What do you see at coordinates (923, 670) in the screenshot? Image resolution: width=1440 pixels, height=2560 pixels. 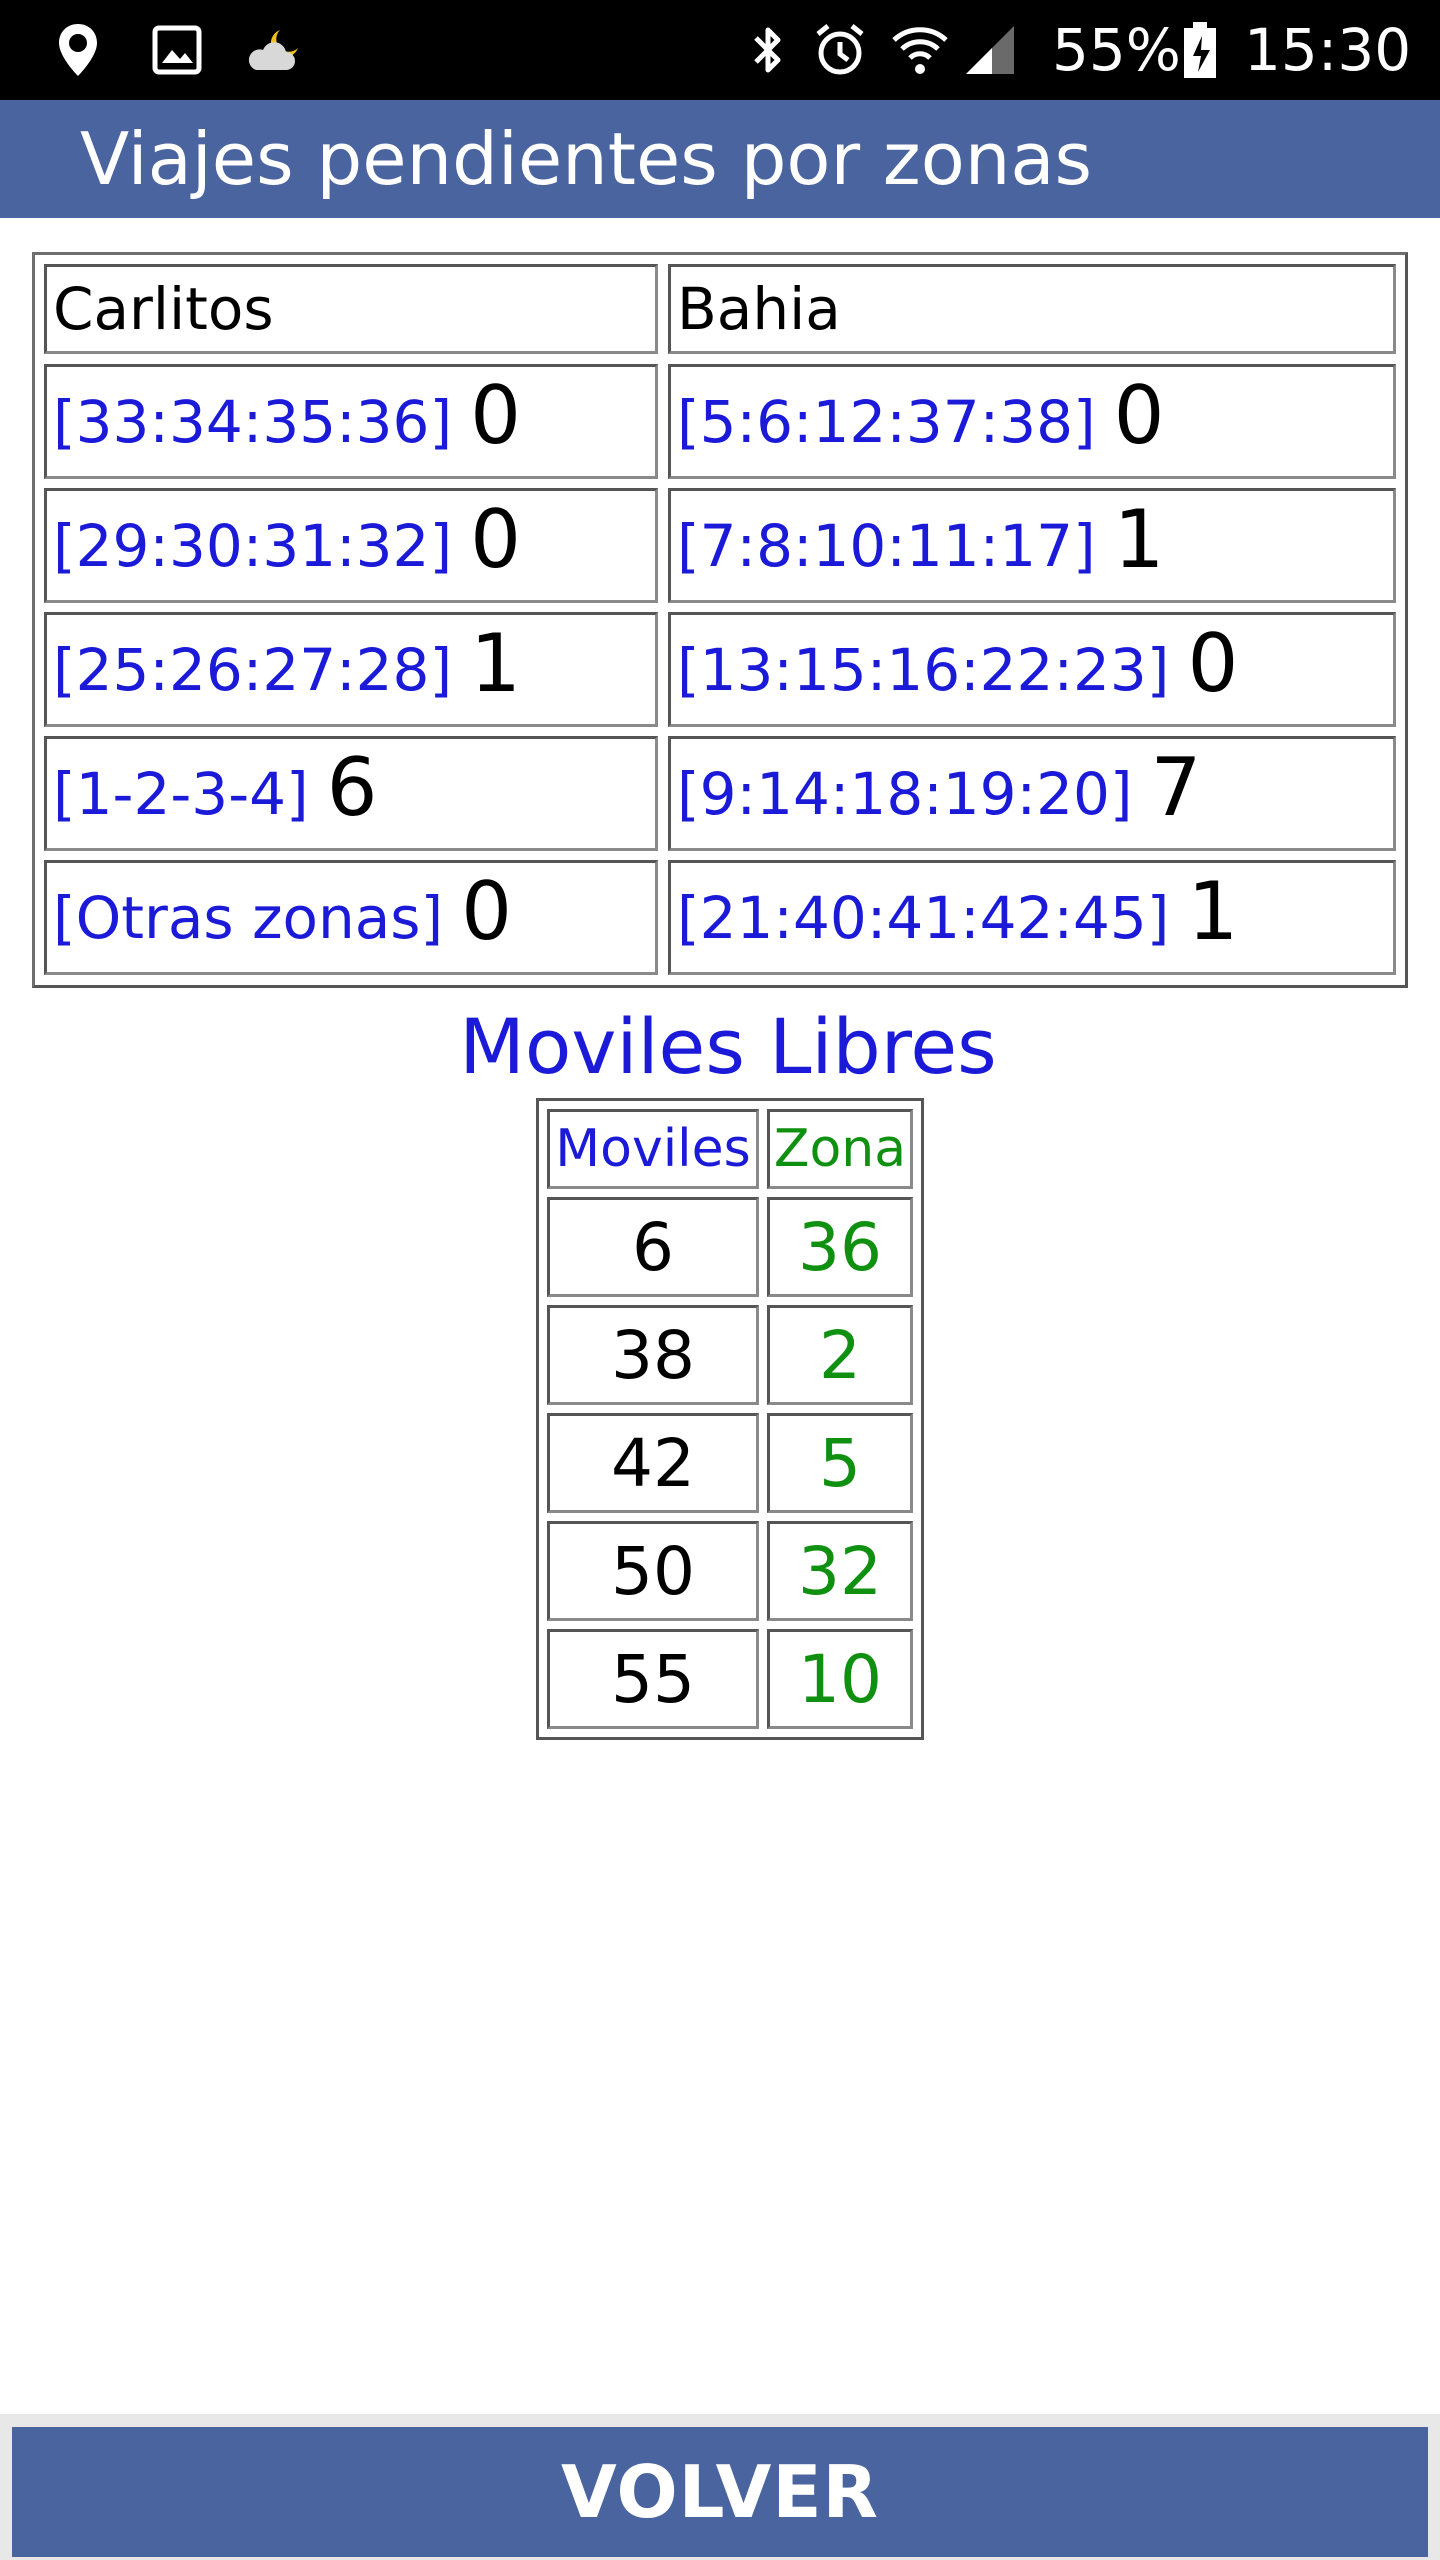 I see `zone-link: [13:15:16:22:23]` at bounding box center [923, 670].